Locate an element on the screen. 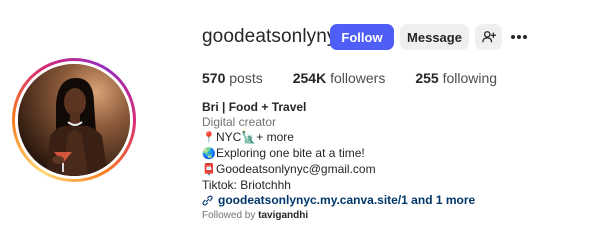  avatar-image is located at coordinates (74, 120).